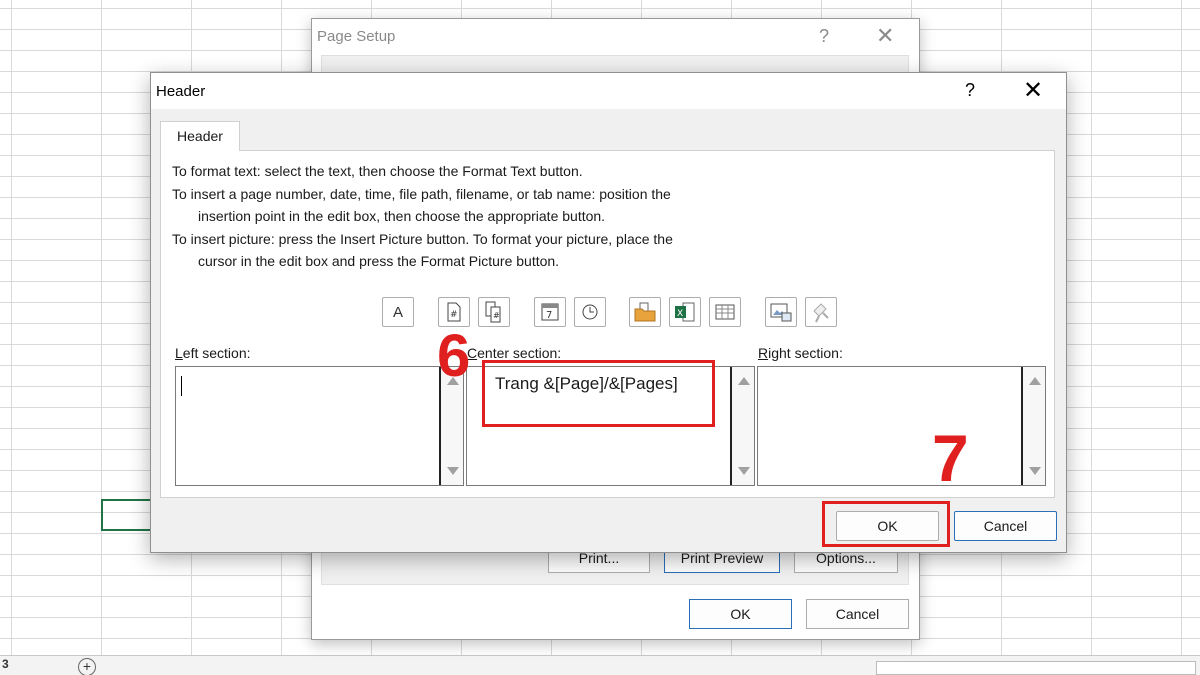  What do you see at coordinates (824, 36) in the screenshot?
I see `page-setup-help-icon: ?` at bounding box center [824, 36].